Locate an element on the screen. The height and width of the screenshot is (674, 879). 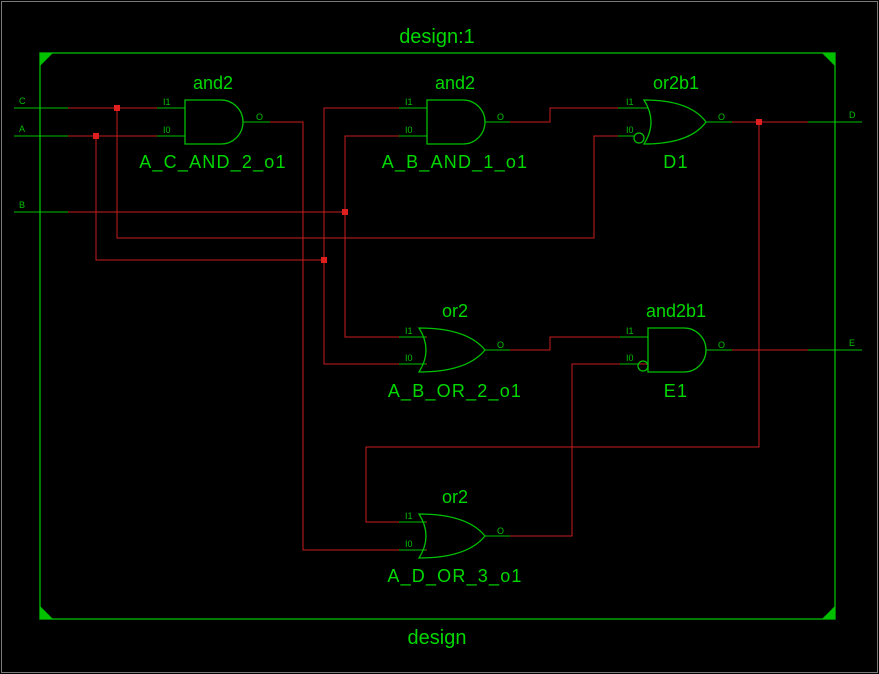
gate-a-b-and-1-o1: I1 I0 O and2 A_B_AND_1_o1 is located at coordinates (455, 123).